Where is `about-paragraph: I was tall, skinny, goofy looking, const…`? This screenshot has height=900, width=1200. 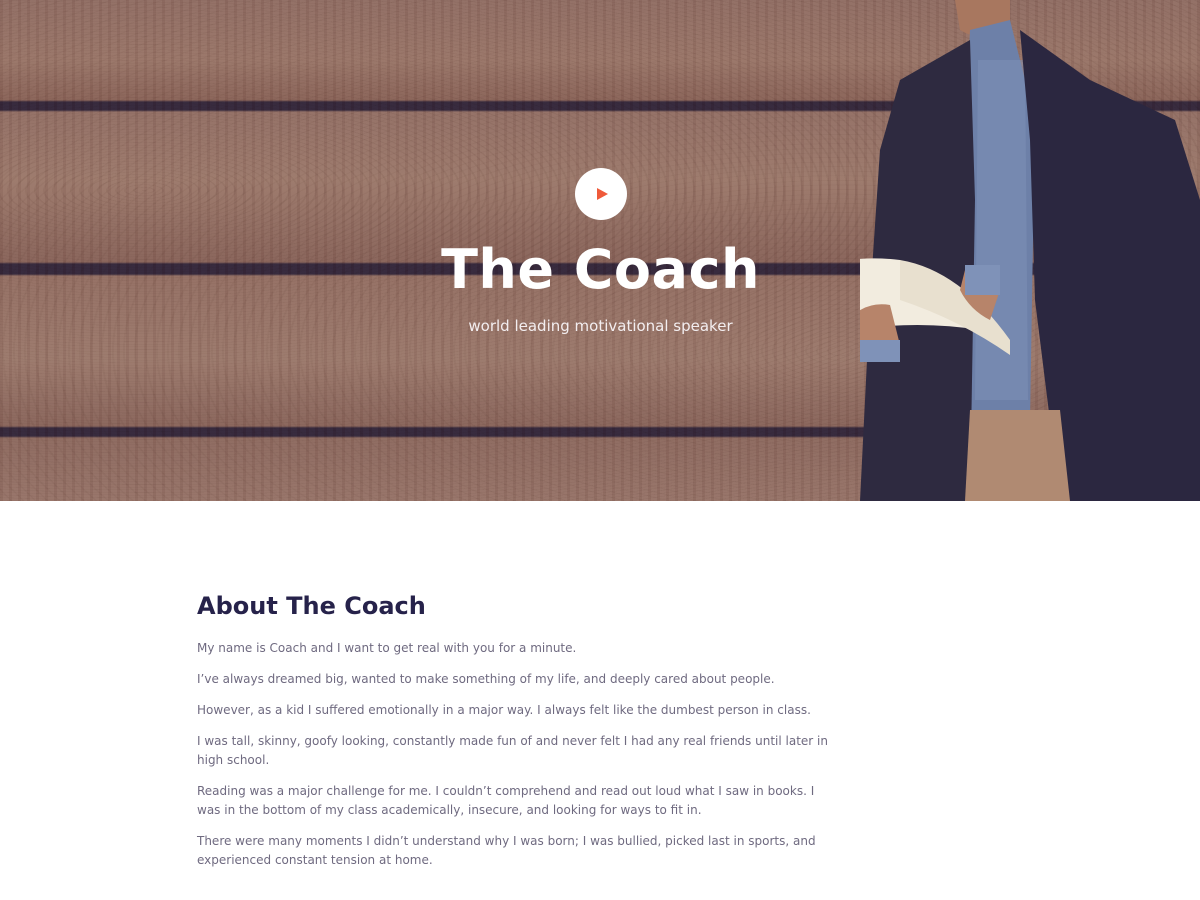
about-paragraph: I was tall, skinny, goofy looking, const… is located at coordinates (512, 750).